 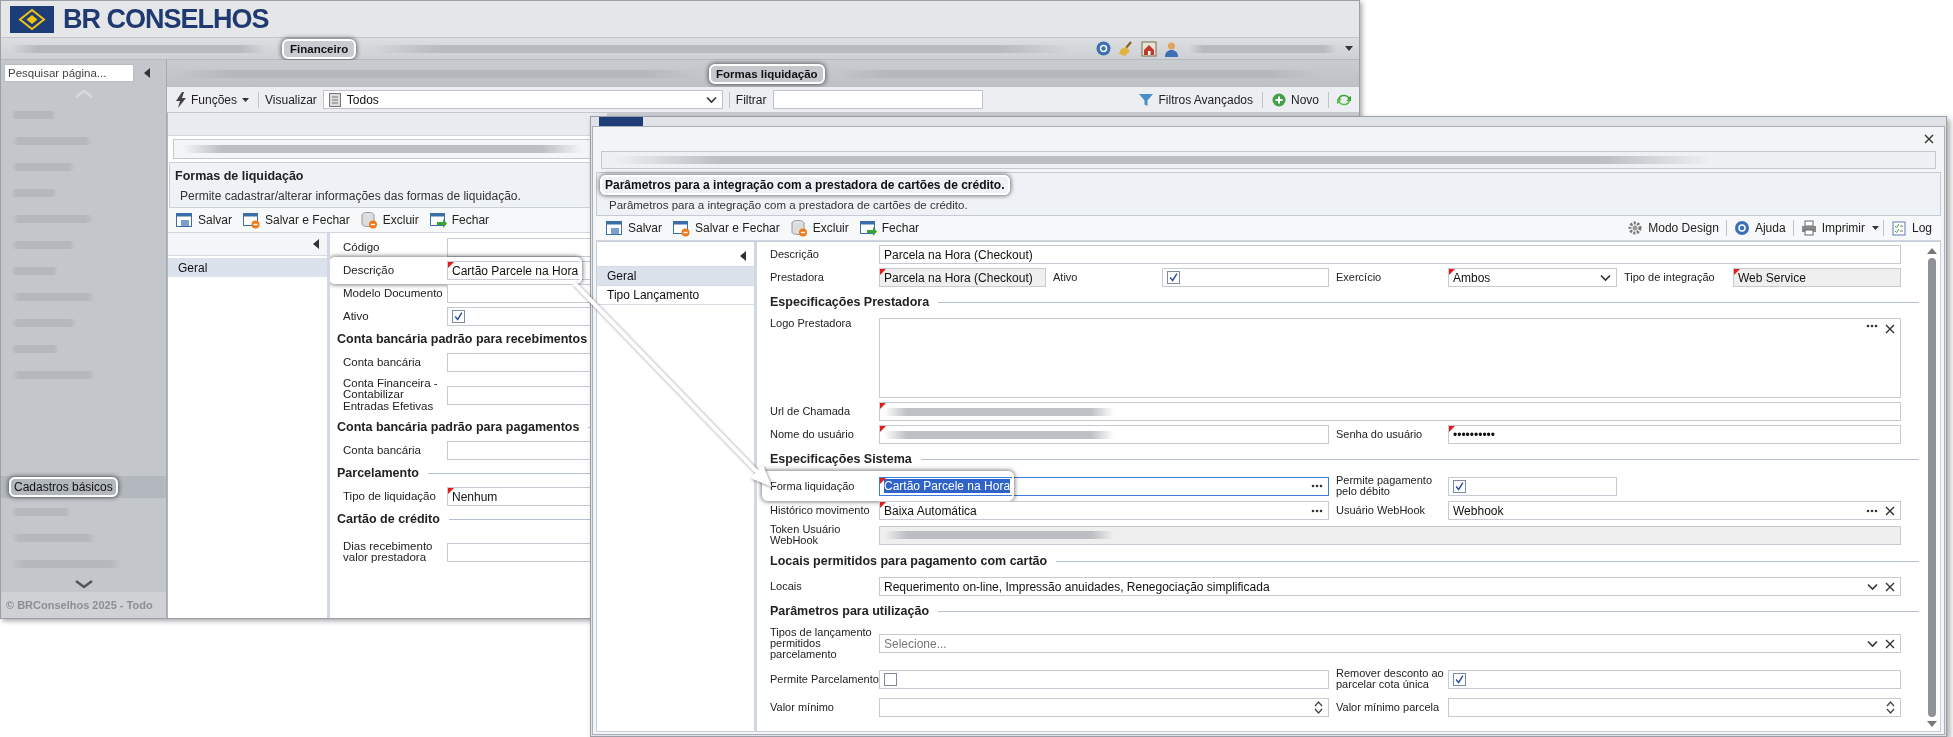 I want to click on exit-icon, so click(x=437, y=220).